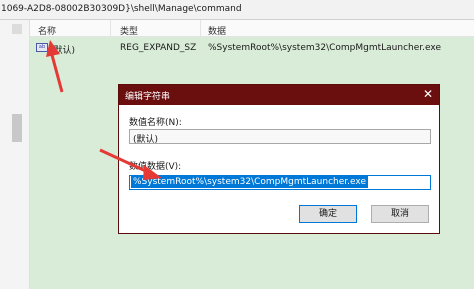 The height and width of the screenshot is (289, 474). Describe the element at coordinates (47, 30) in the screenshot. I see `column-name: 名称` at that location.